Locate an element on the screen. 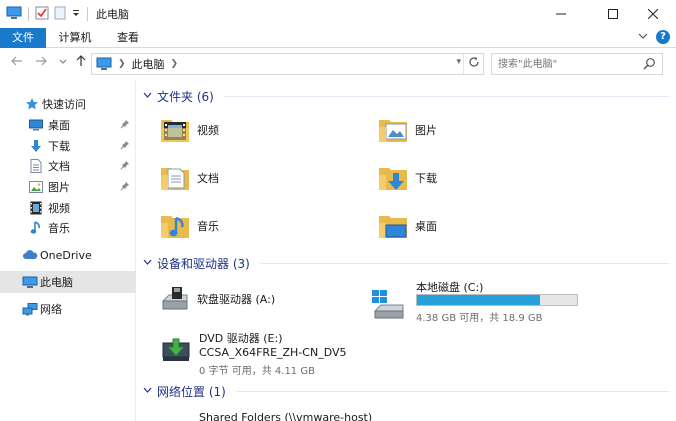 This screenshot has height=421, width=676. star-icon is located at coordinates (32, 104).